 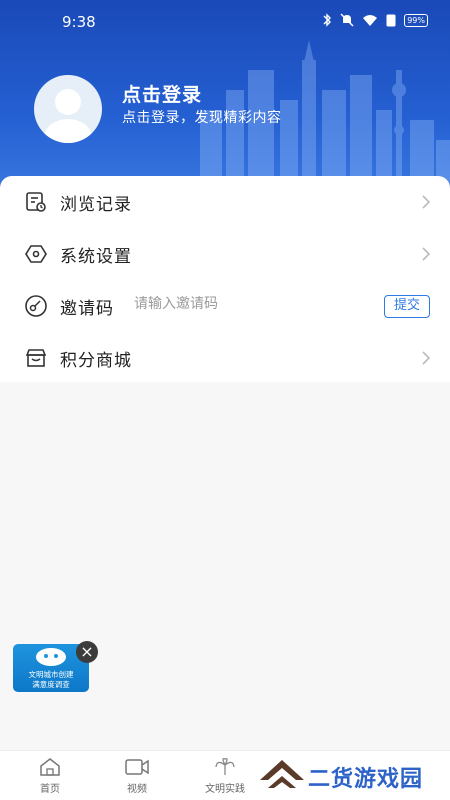 What do you see at coordinates (68, 116) in the screenshot?
I see `default-avatar-icon` at bounding box center [68, 116].